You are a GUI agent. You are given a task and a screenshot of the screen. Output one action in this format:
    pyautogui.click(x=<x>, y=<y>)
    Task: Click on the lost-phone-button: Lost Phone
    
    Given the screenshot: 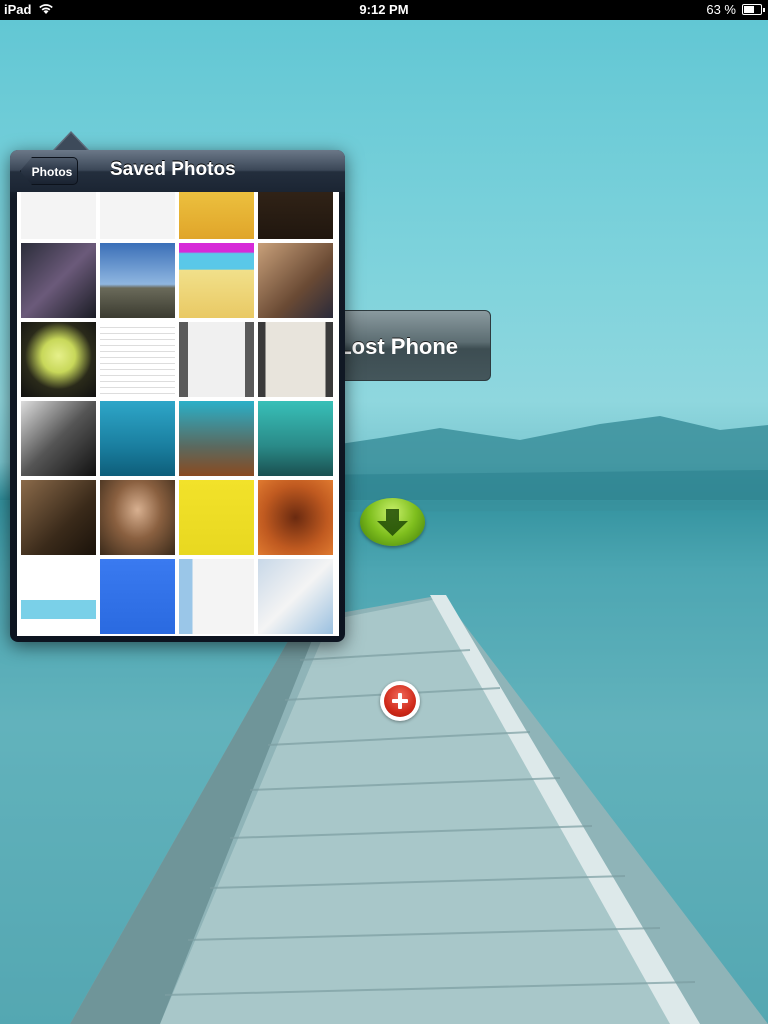 What is the action you would take?
    pyautogui.click(x=410, y=345)
    